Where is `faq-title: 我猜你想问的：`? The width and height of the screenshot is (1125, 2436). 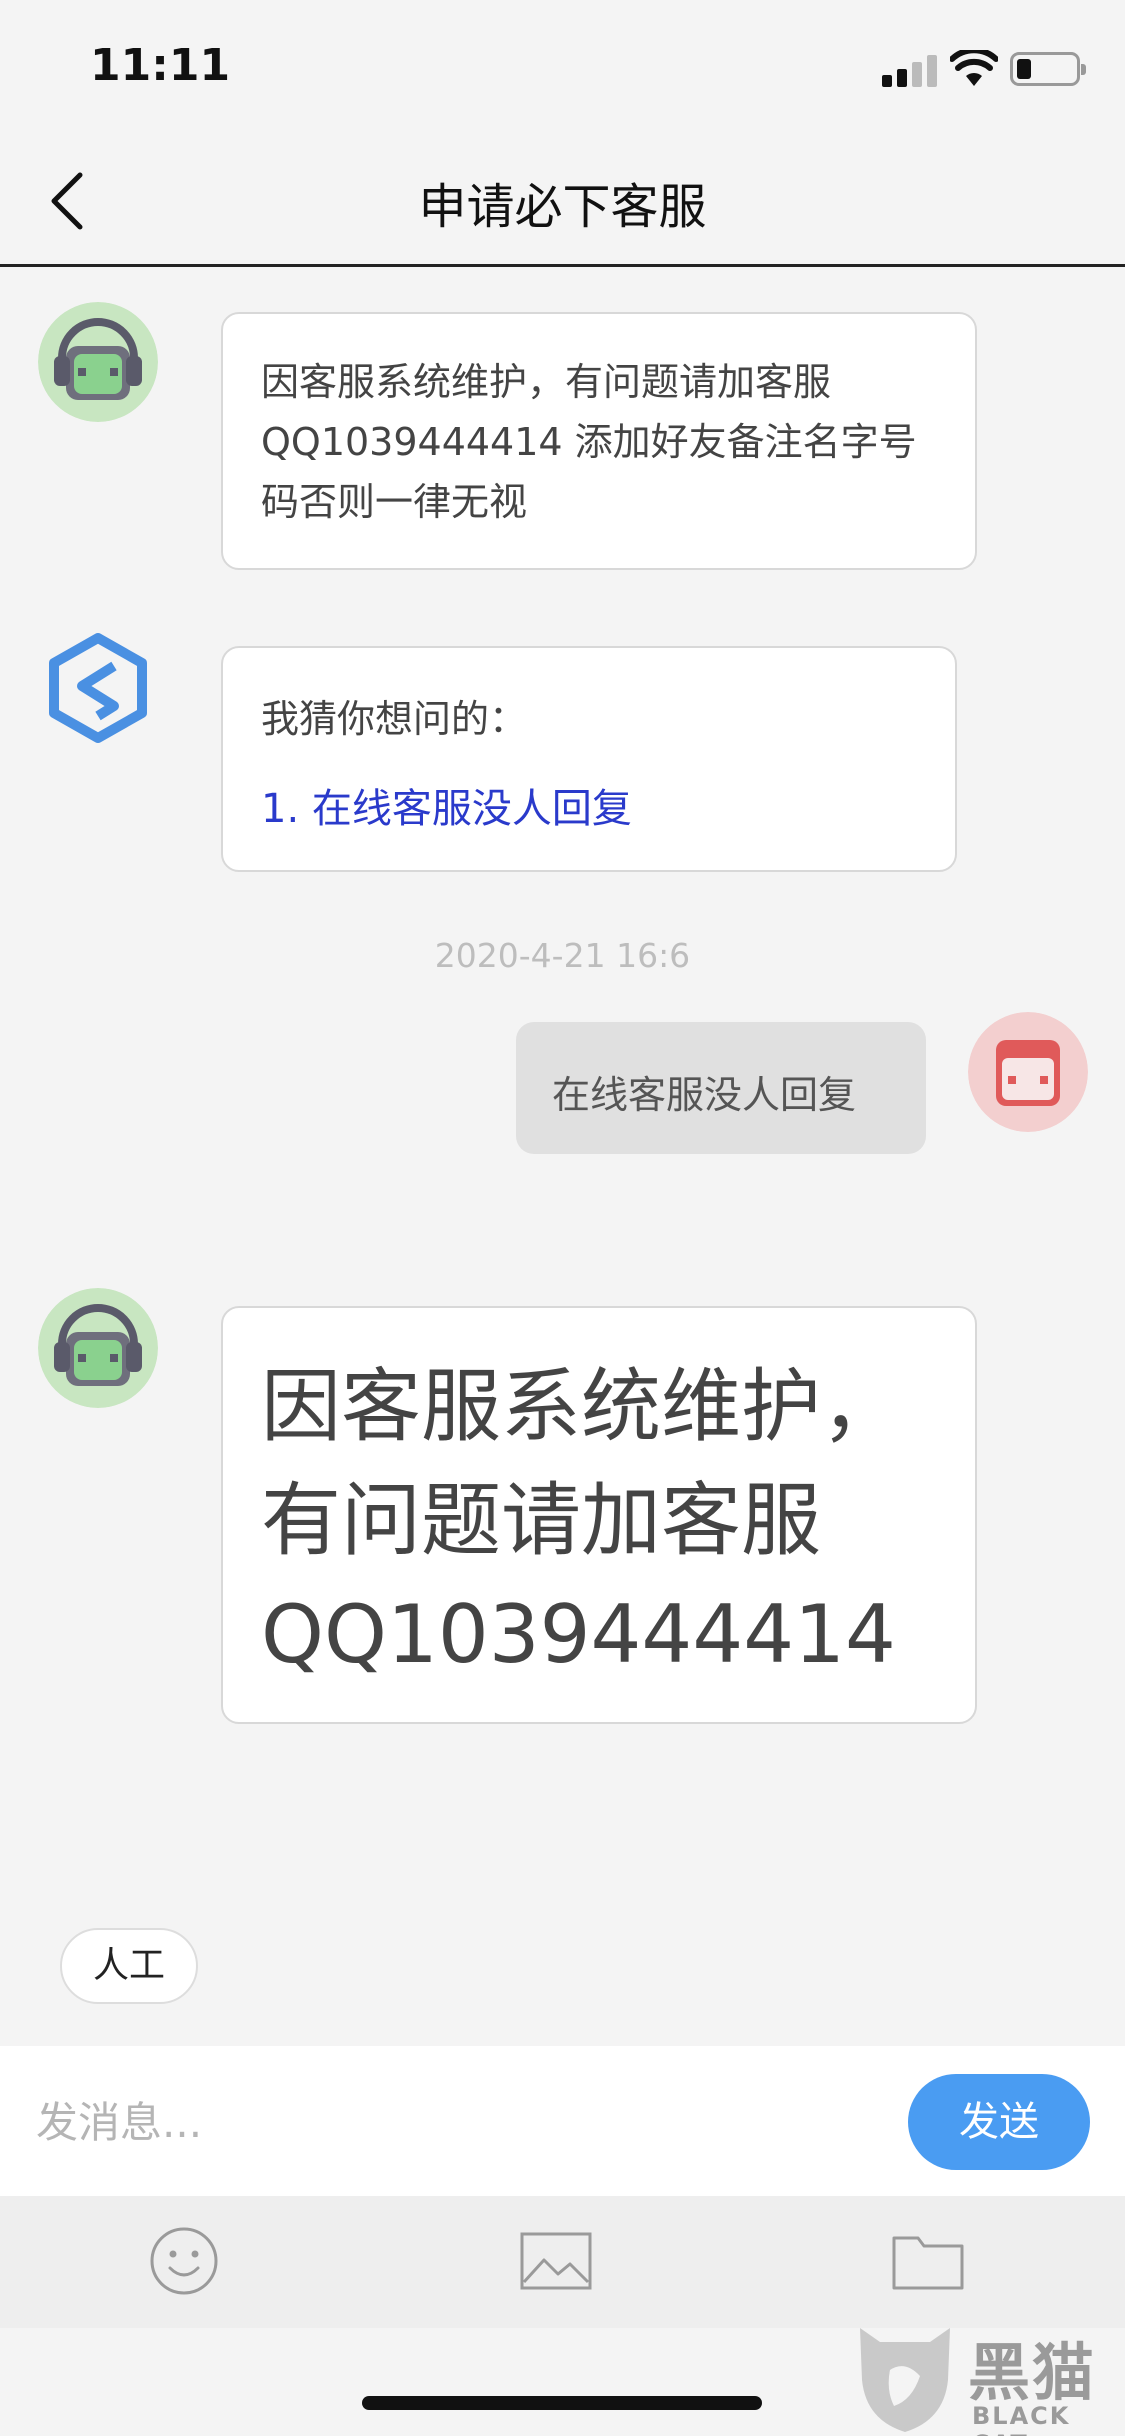 faq-title: 我猜你想问的： is located at coordinates (394, 719).